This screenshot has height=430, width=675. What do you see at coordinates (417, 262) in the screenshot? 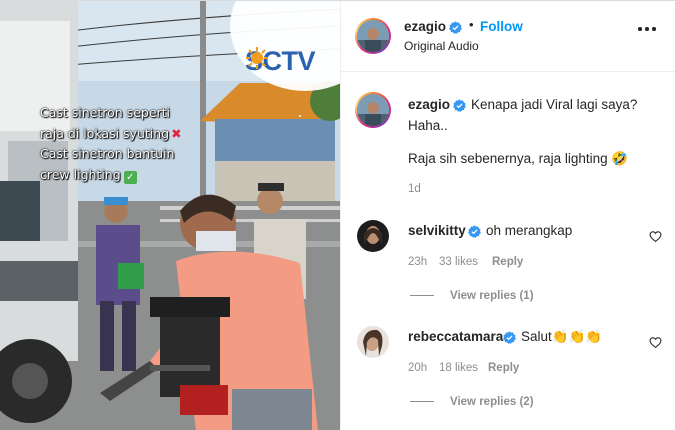
I see `comment-1-time: 23h` at bounding box center [417, 262].